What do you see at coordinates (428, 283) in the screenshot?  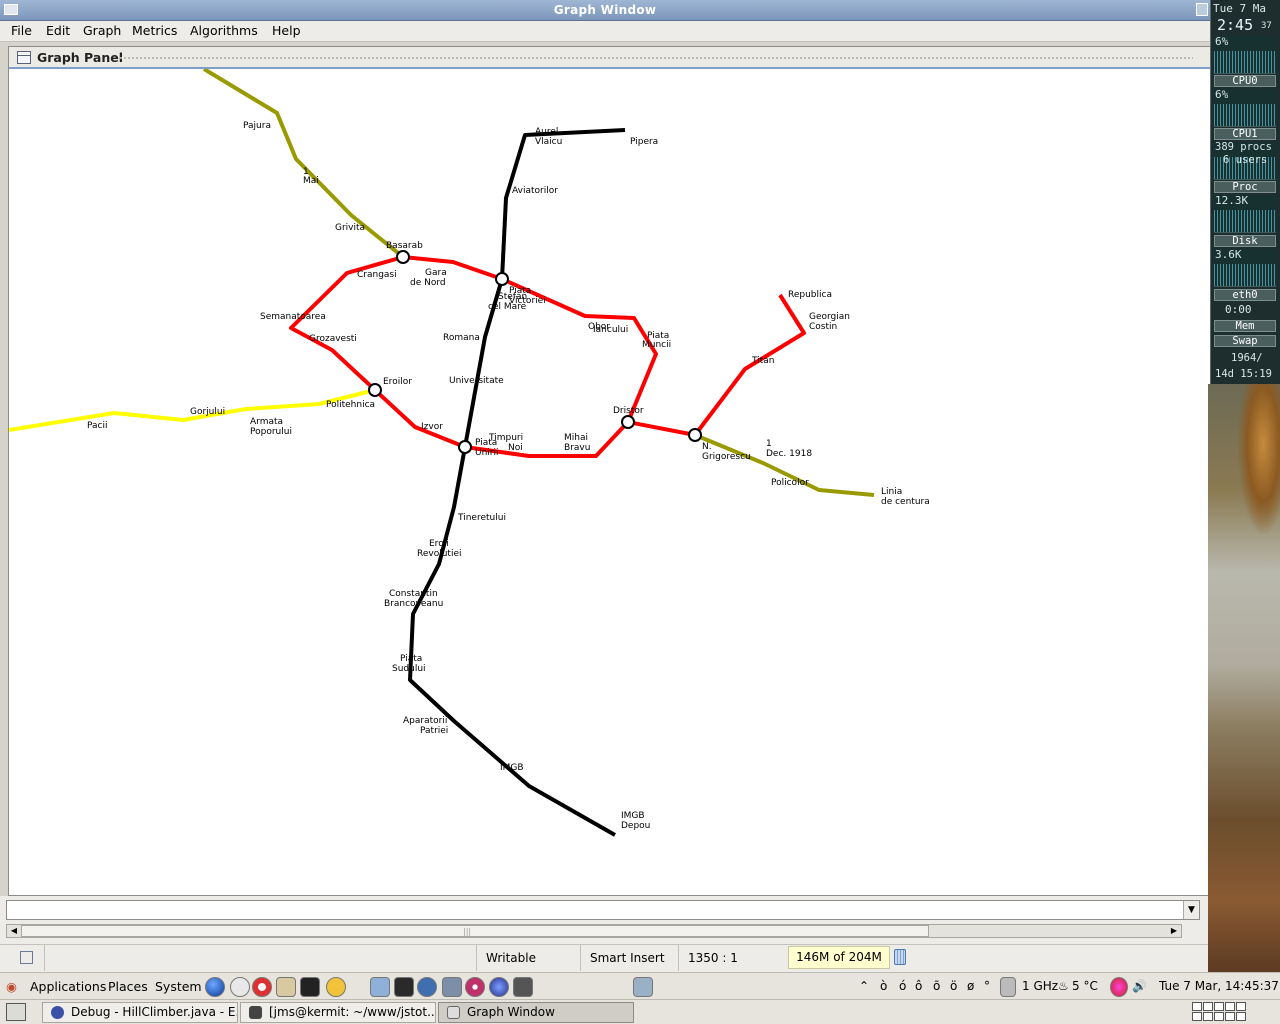 I see `station-gara-de-nord-2: de Nord` at bounding box center [428, 283].